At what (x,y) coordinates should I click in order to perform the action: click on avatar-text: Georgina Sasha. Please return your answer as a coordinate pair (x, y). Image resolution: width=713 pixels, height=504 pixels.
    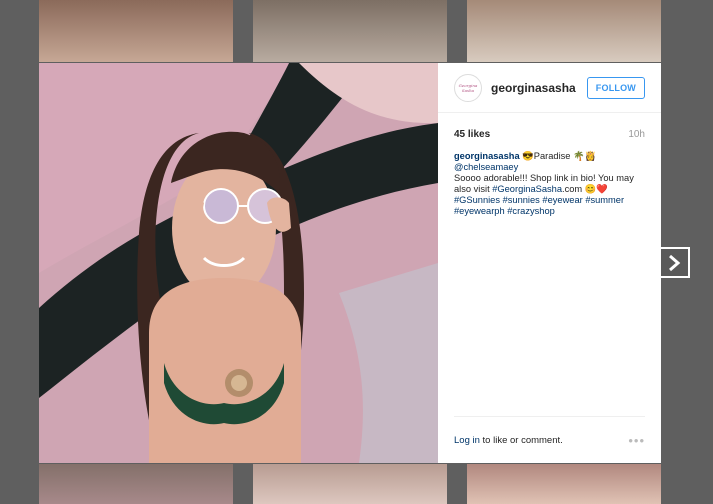
    Looking at the image, I should click on (468, 87).